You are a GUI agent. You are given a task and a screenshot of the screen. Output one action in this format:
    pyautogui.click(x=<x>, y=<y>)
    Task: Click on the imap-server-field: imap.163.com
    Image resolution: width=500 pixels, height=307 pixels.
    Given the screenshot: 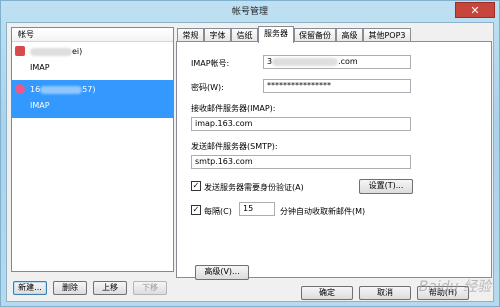 What is the action you would take?
    pyautogui.click(x=301, y=124)
    